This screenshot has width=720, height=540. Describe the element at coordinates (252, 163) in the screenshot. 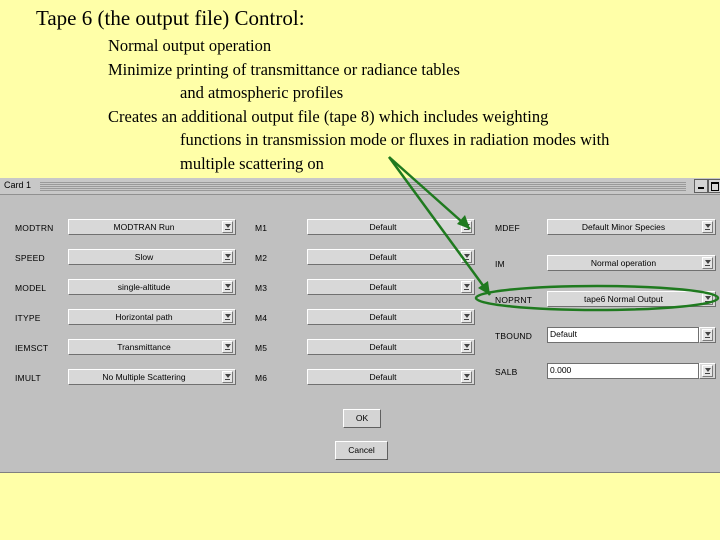

I see `bullet-line: multiple scattering on` at that location.